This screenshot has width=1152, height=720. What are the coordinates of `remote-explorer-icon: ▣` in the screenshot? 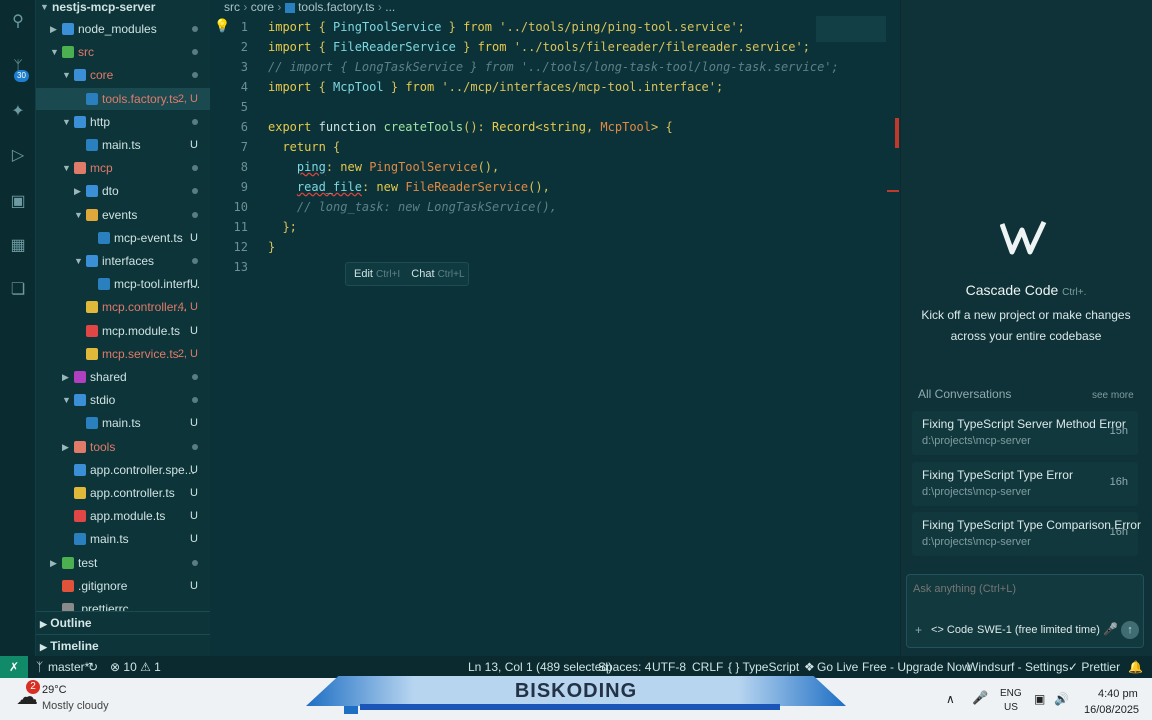 It's located at (18, 202).